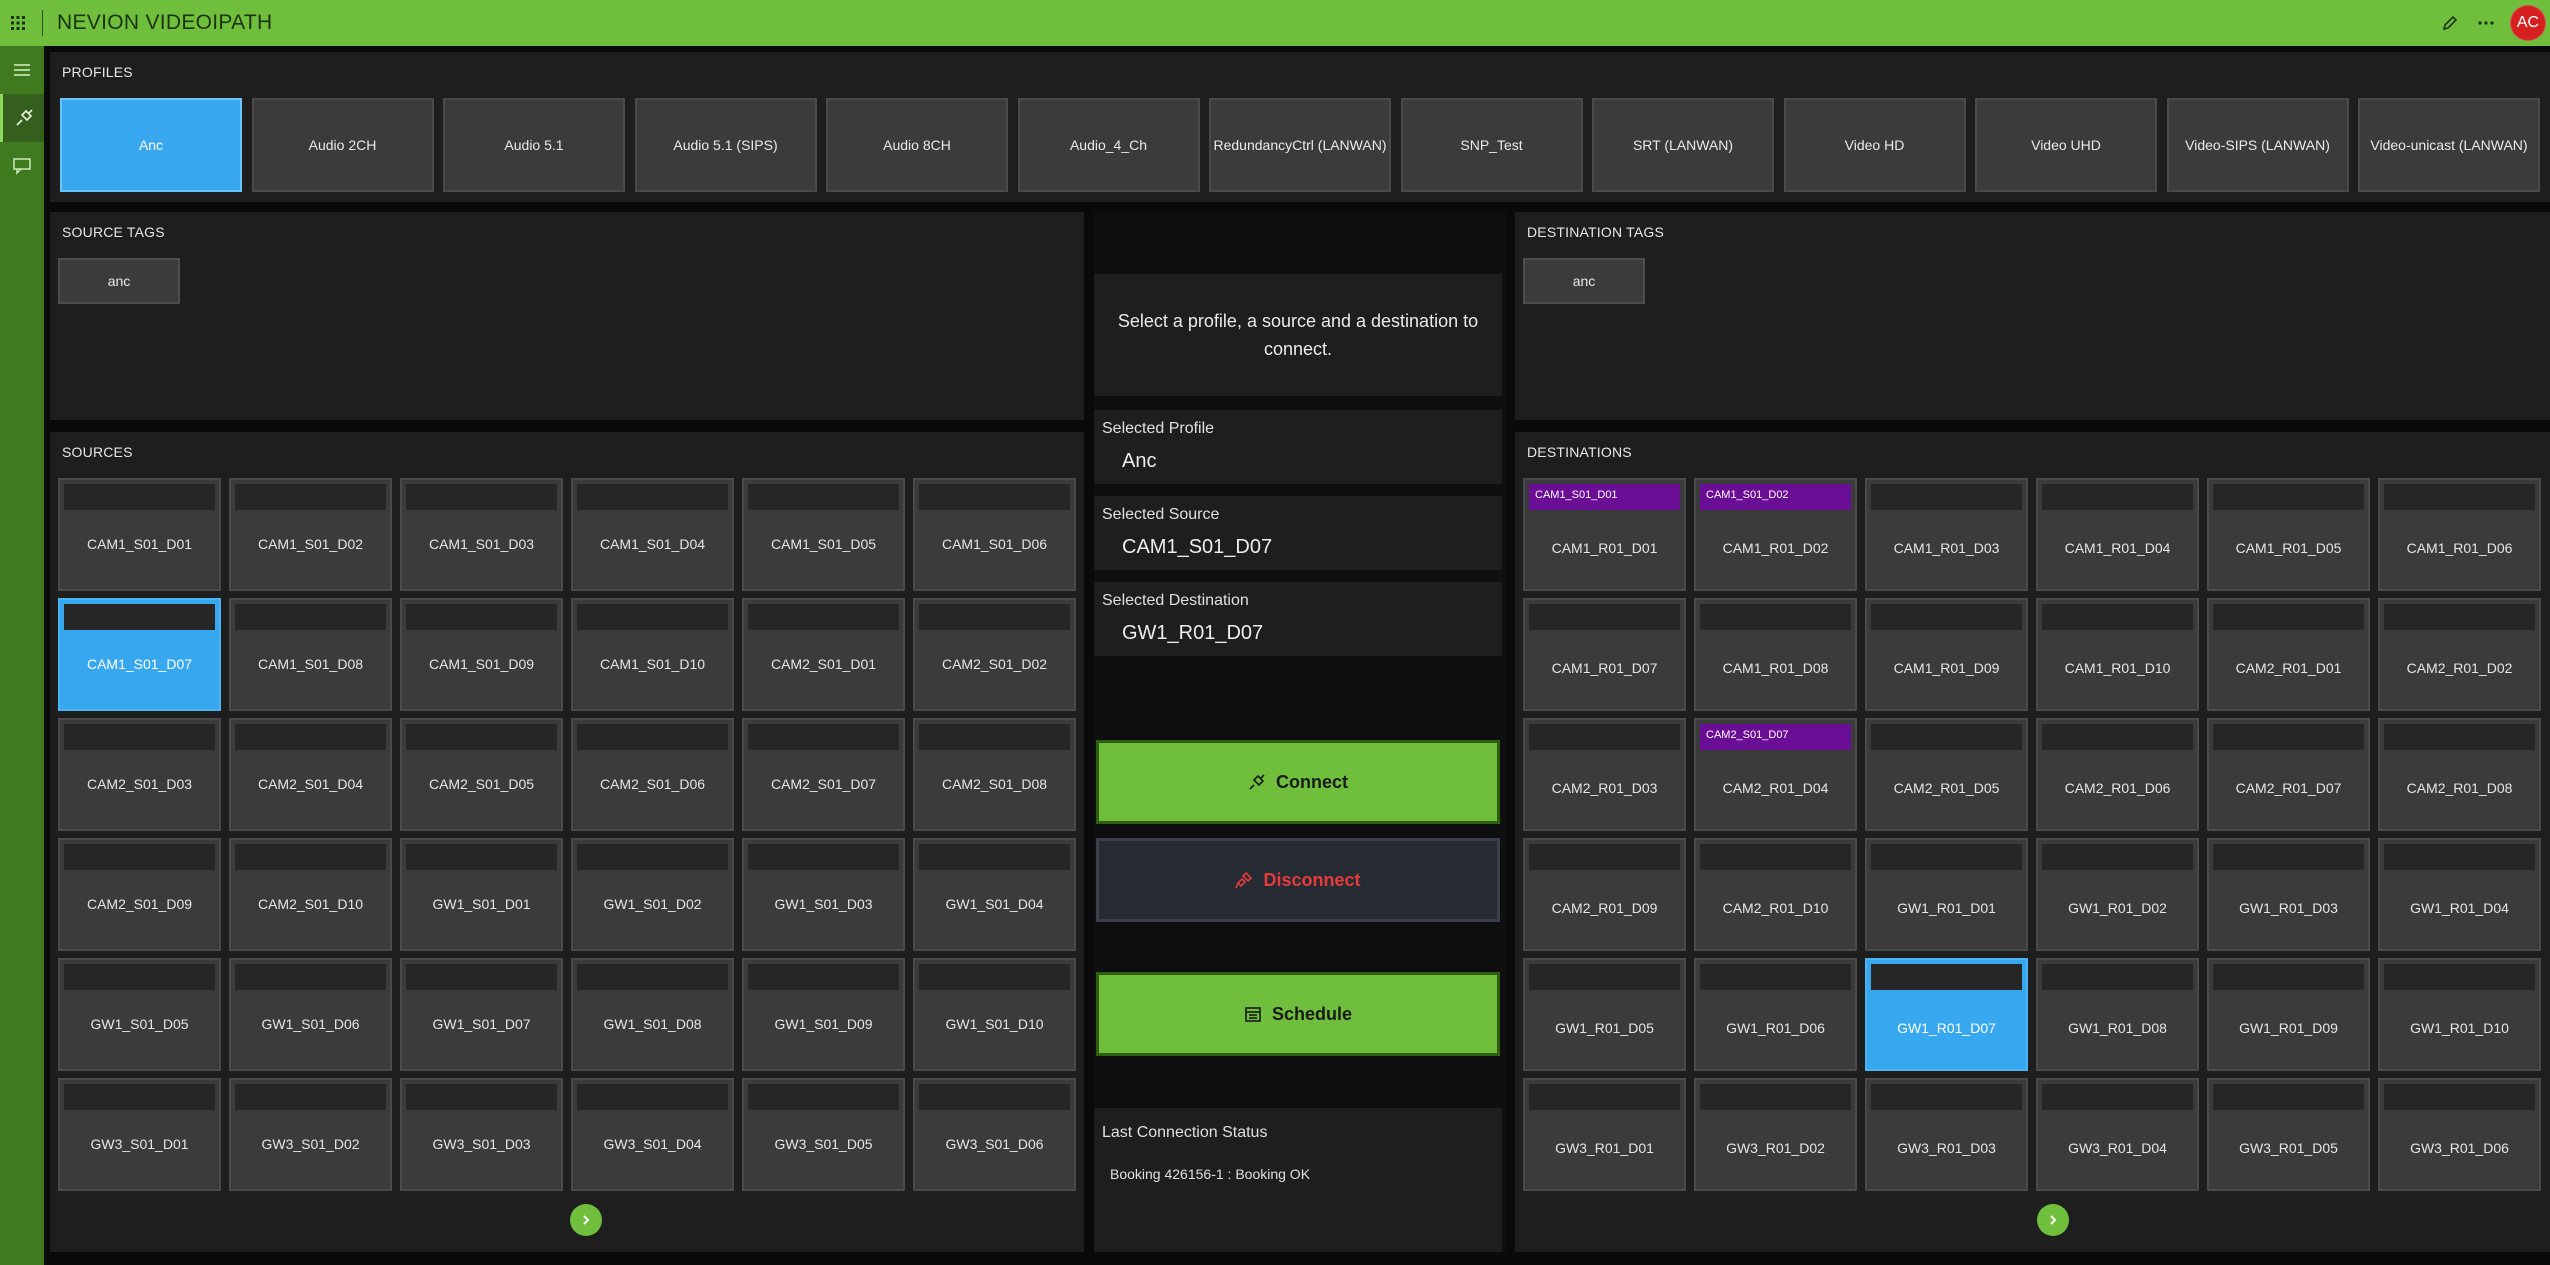 The height and width of the screenshot is (1265, 2550). Describe the element at coordinates (1604, 1014) in the screenshot. I see `destination-tile: GW1_R01_D05` at that location.